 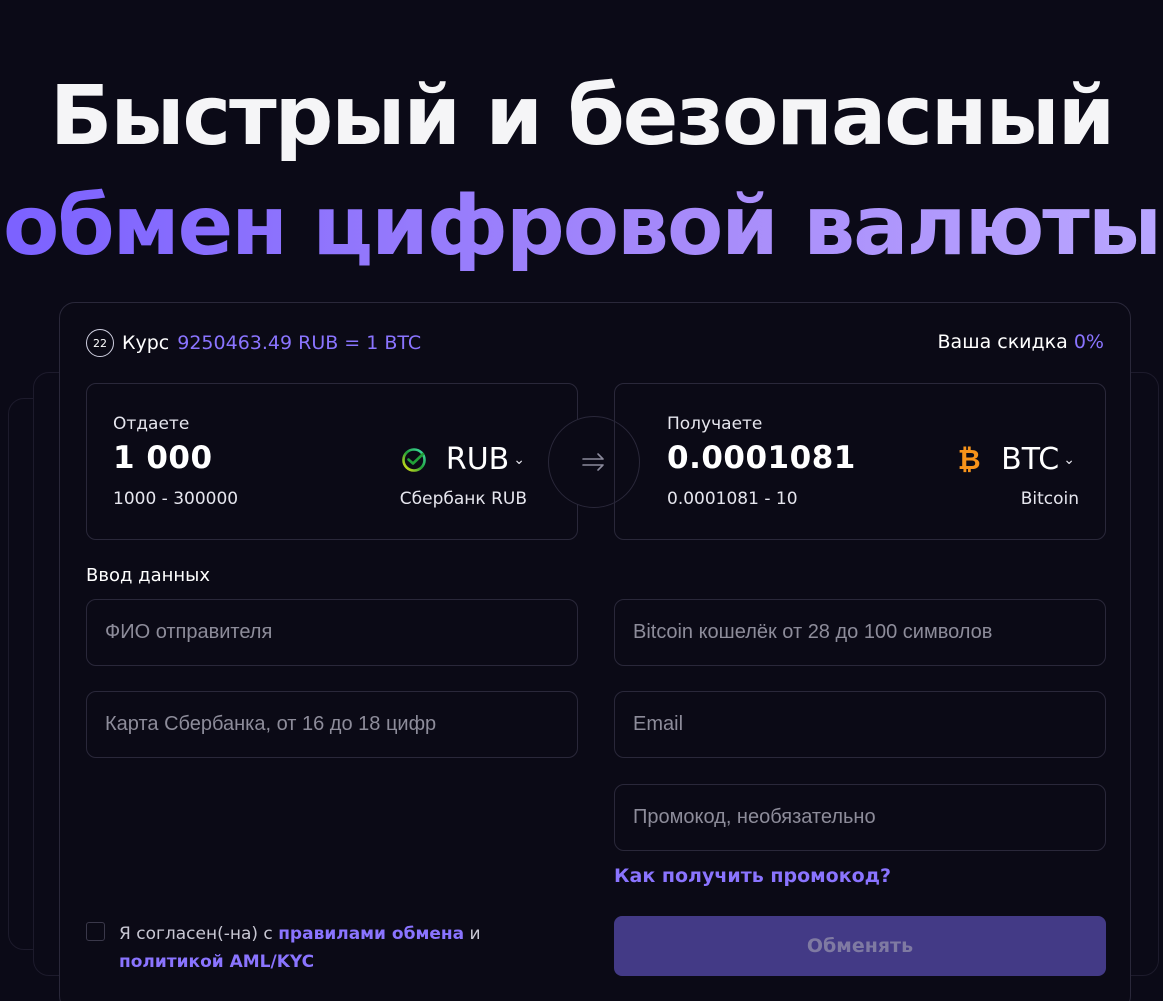 I want to click on give-range: 1000 - 300000, so click(x=176, y=499).